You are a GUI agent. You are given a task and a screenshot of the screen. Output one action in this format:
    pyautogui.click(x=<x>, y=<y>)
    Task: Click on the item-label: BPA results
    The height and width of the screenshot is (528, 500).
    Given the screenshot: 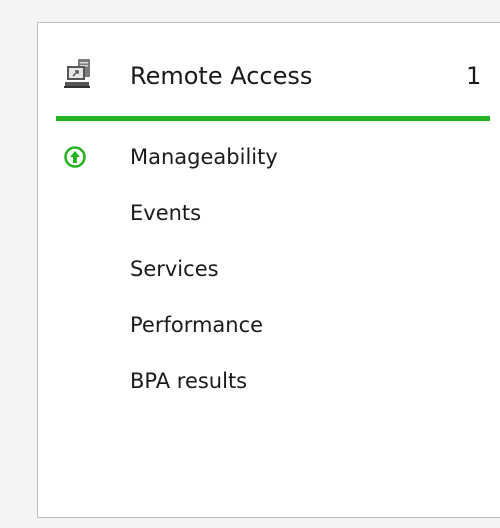 What is the action you would take?
    pyautogui.click(x=189, y=381)
    